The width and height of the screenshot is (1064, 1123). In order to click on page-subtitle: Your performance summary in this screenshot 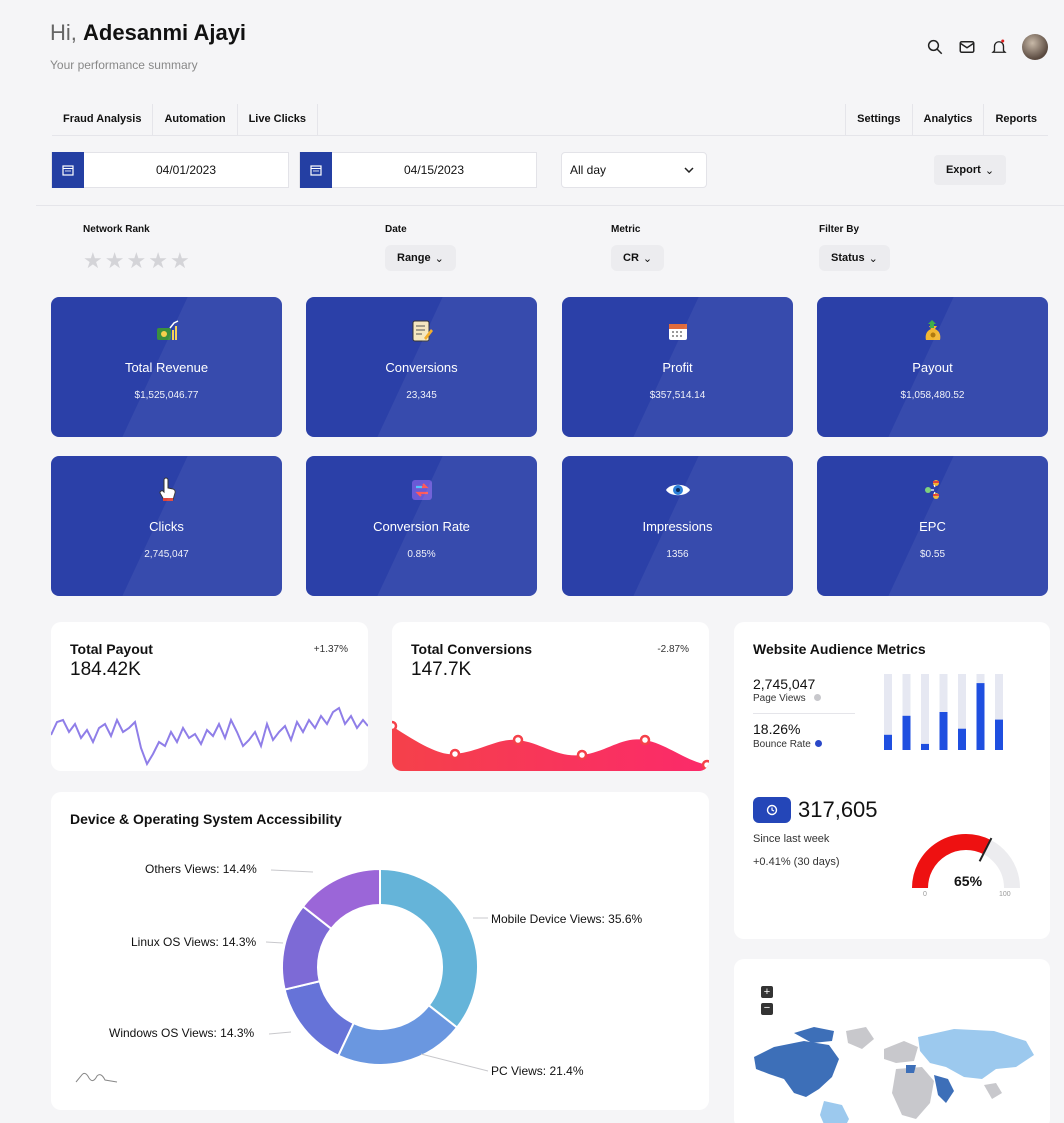, I will do `click(124, 65)`.